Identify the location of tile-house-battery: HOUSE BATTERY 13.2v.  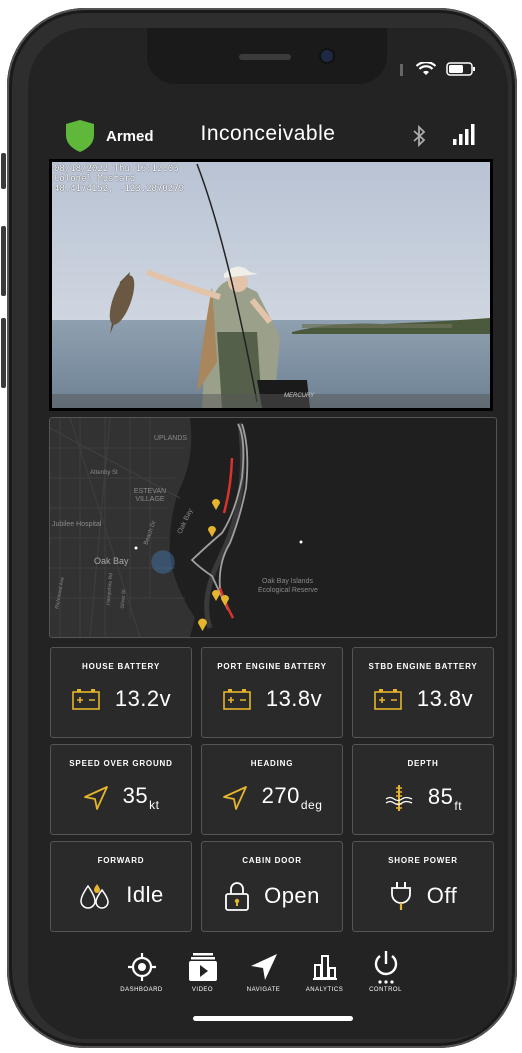
(121, 692).